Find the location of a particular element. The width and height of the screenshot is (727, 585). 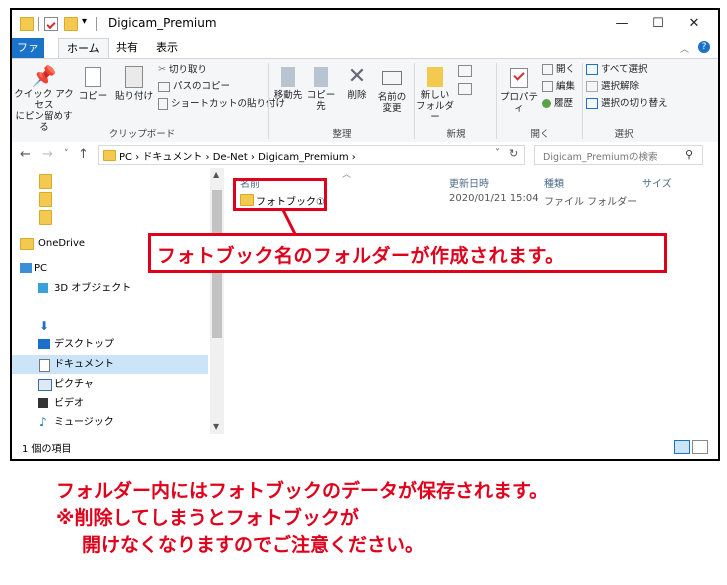

callout-box: フォトブック名のフォルダーが作成されます。 is located at coordinates (407, 253).